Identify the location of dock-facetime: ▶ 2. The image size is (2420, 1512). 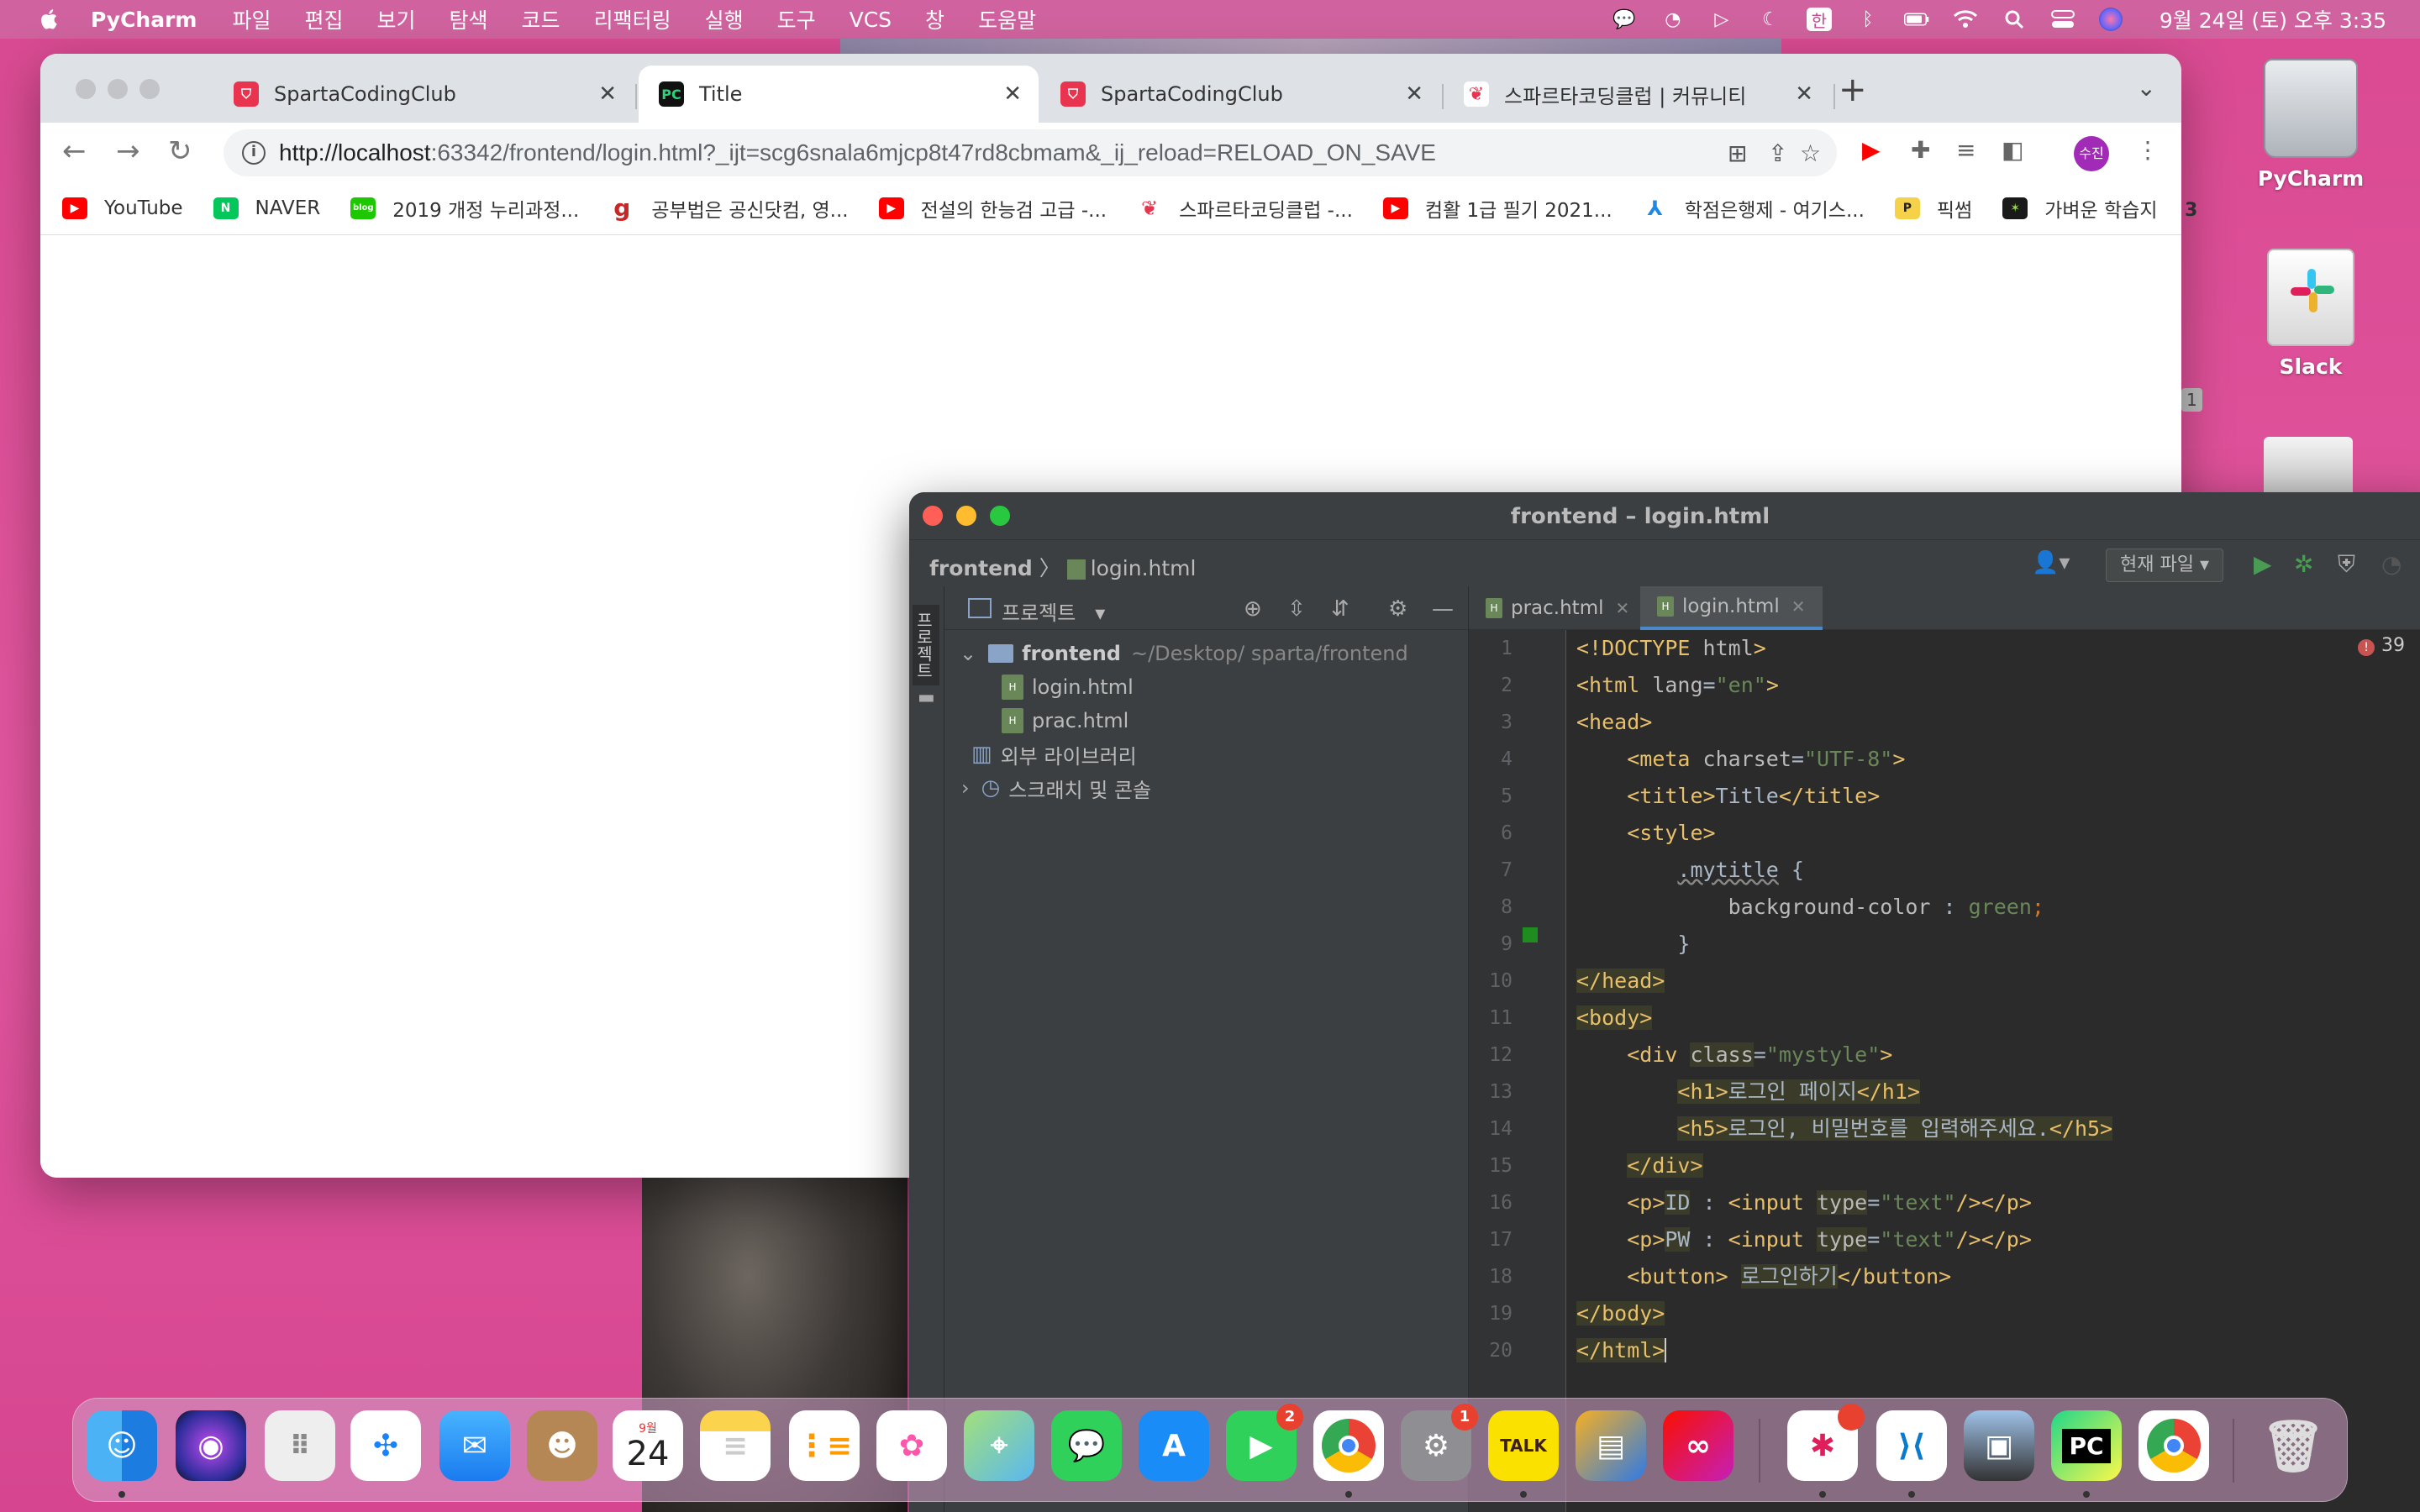
(1264, 1442).